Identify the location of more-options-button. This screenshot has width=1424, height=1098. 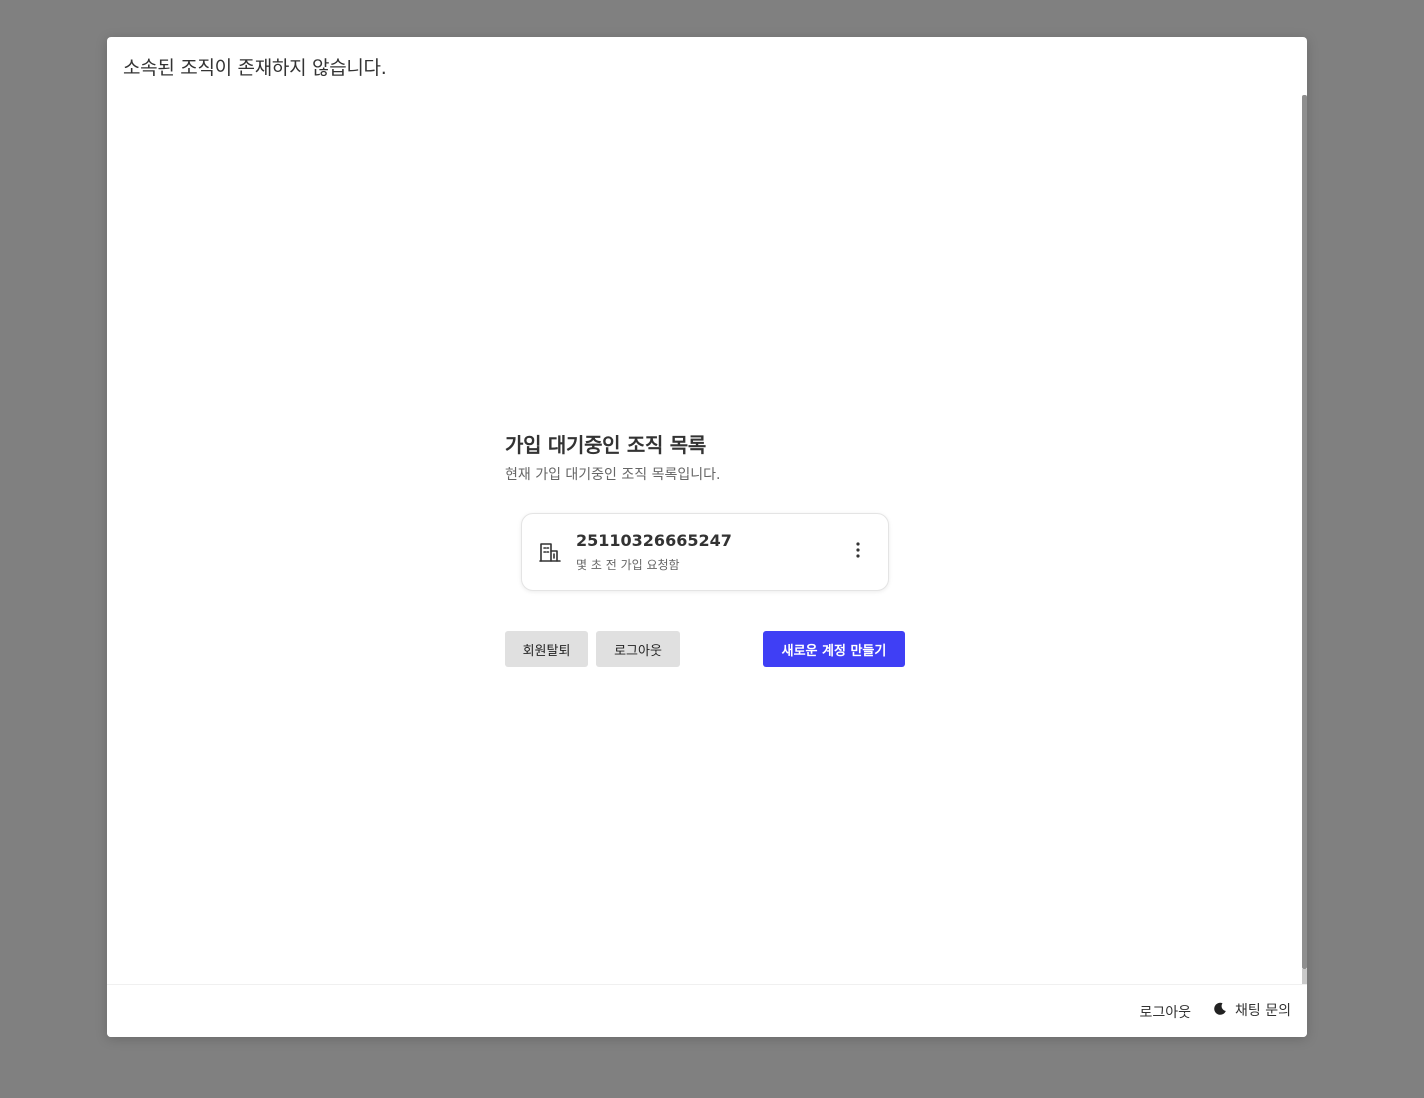
(858, 552).